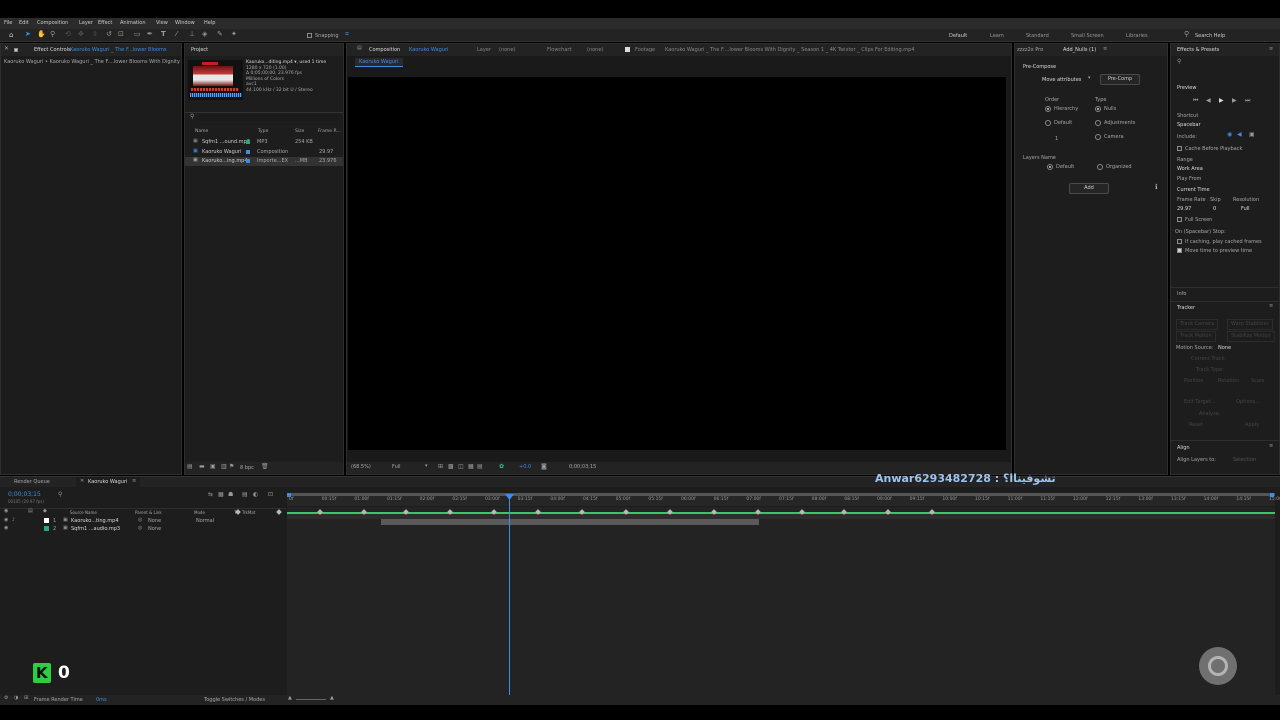 The height and width of the screenshot is (720, 1280). I want to click on menu-item-layer: Layer, so click(86, 23).